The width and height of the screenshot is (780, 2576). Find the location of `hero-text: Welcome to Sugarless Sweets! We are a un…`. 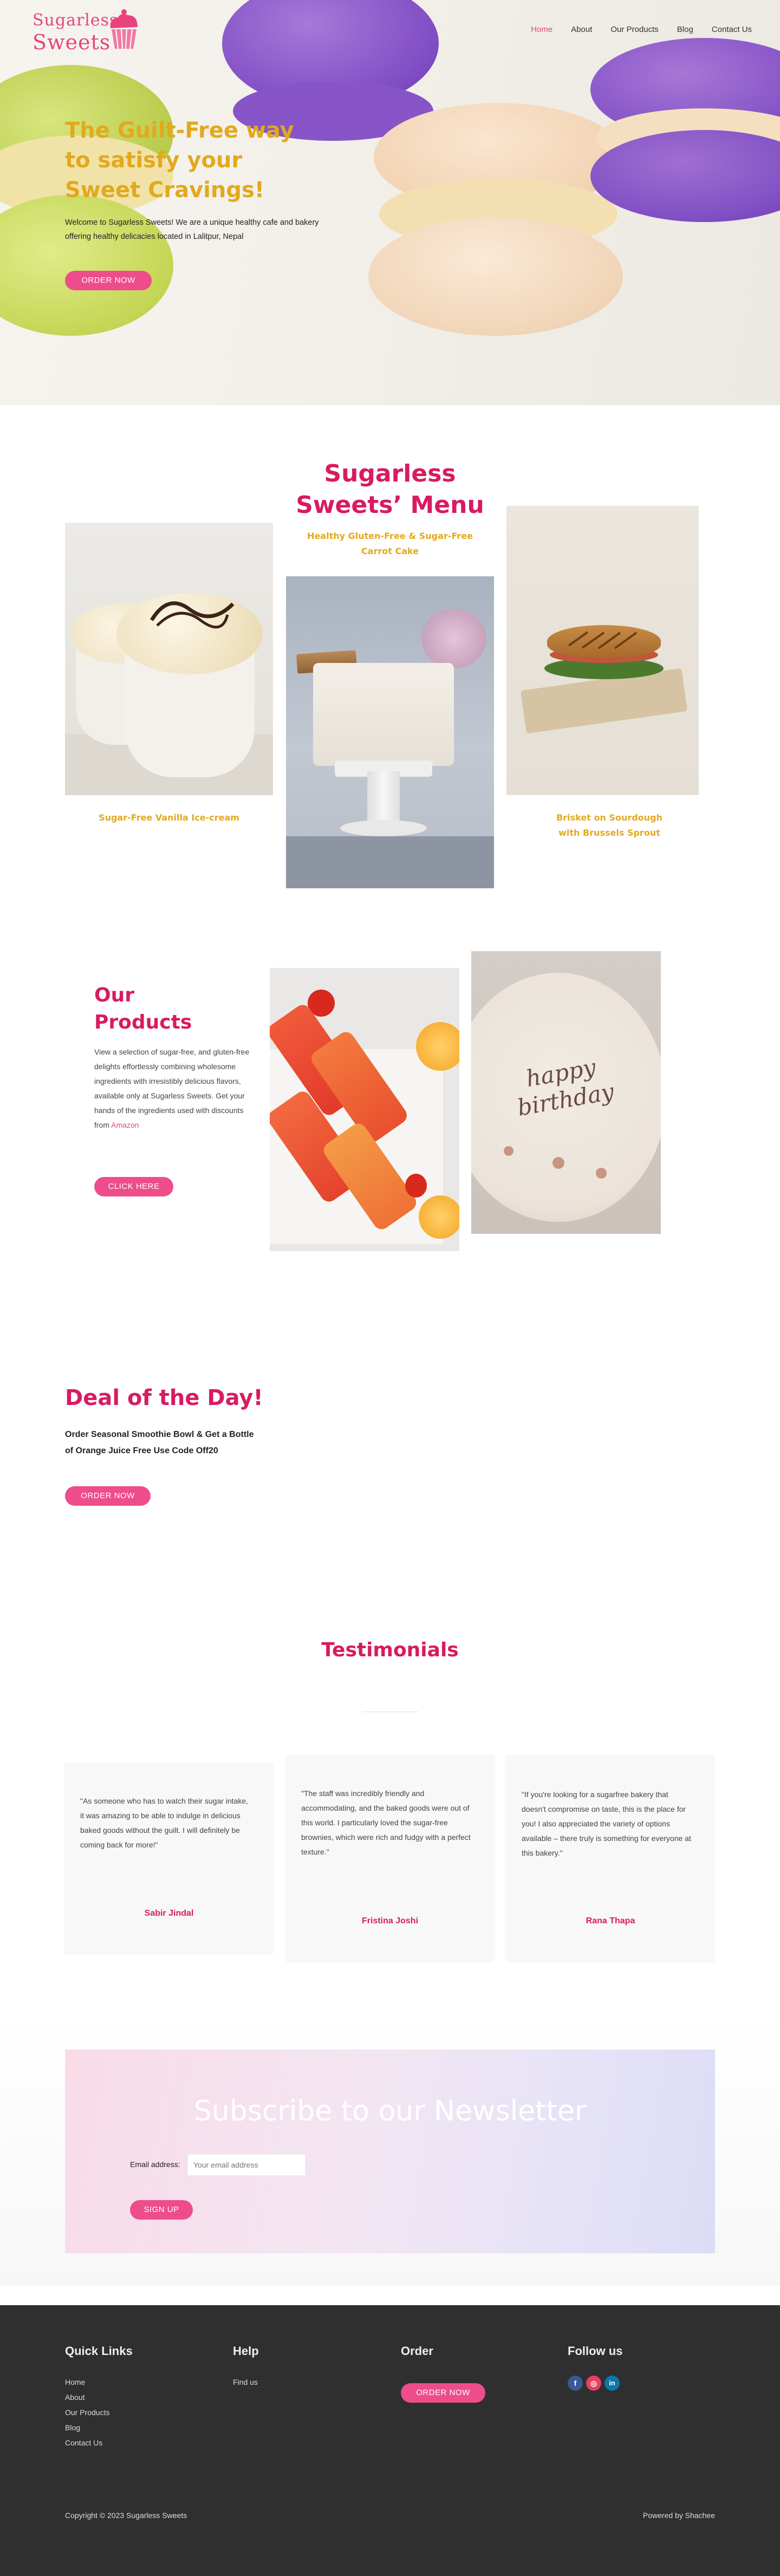

hero-text: Welcome to Sugarless Sweets! We are a un… is located at coordinates (192, 229).